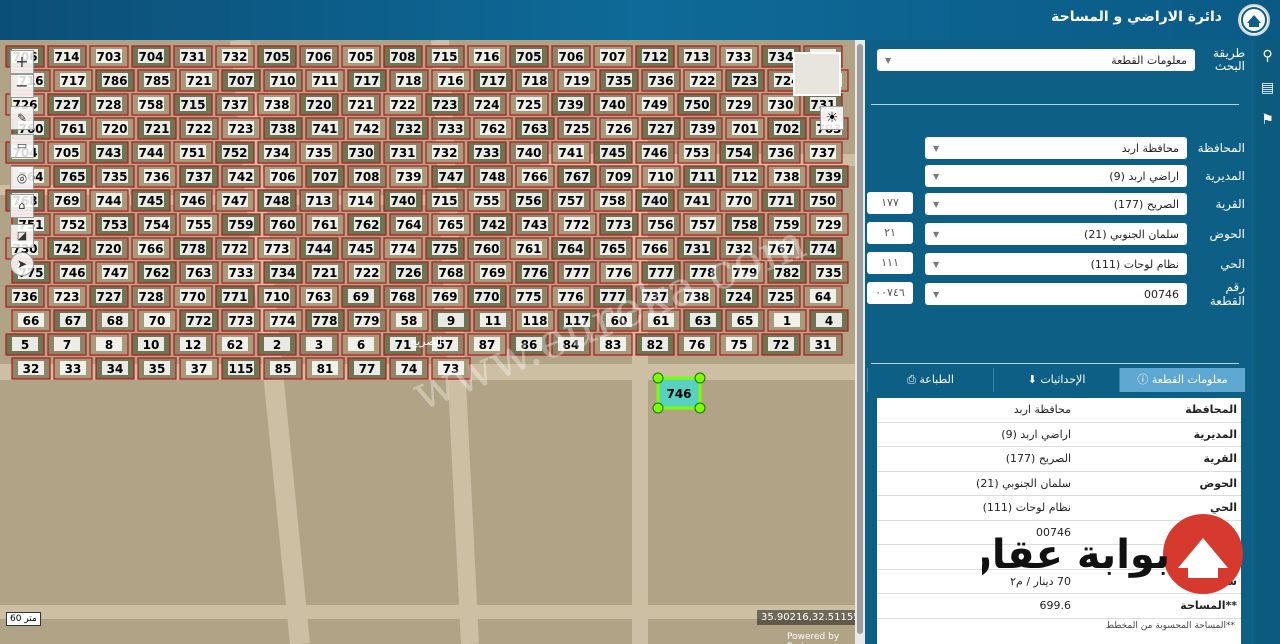  What do you see at coordinates (73, 176) in the screenshot?
I see `parcel: 765` at bounding box center [73, 176].